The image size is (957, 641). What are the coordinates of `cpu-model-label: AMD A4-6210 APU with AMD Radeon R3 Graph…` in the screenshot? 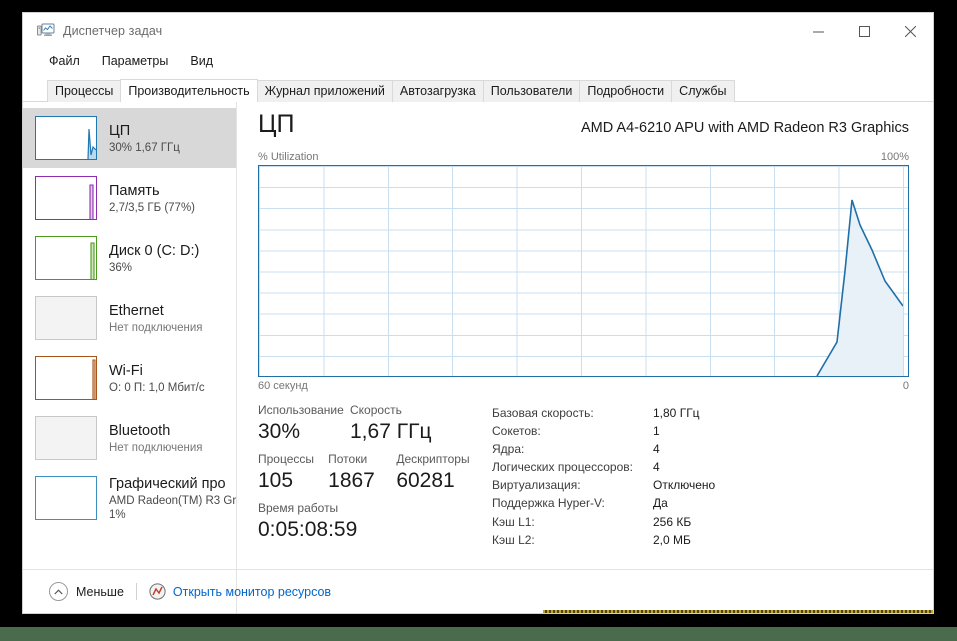 It's located at (744, 128).